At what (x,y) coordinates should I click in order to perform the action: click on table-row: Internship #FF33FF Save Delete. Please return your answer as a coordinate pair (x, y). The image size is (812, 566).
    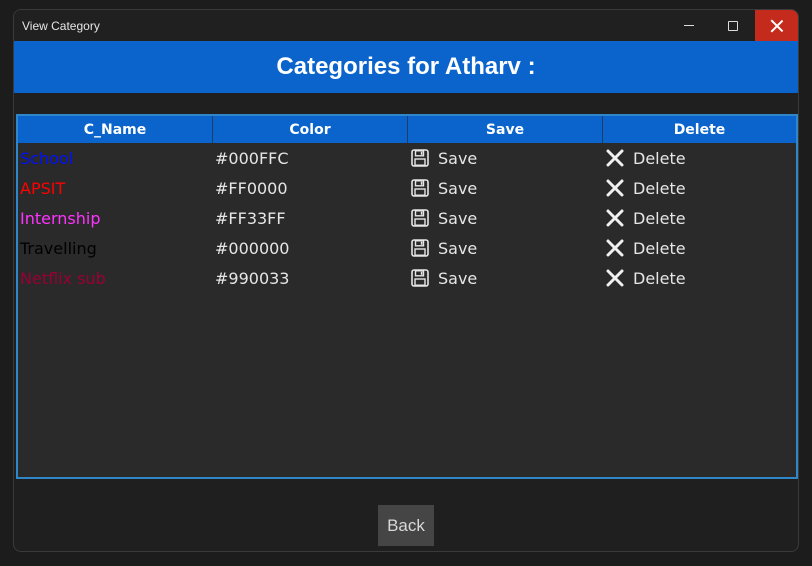
    Looking at the image, I should click on (407, 218).